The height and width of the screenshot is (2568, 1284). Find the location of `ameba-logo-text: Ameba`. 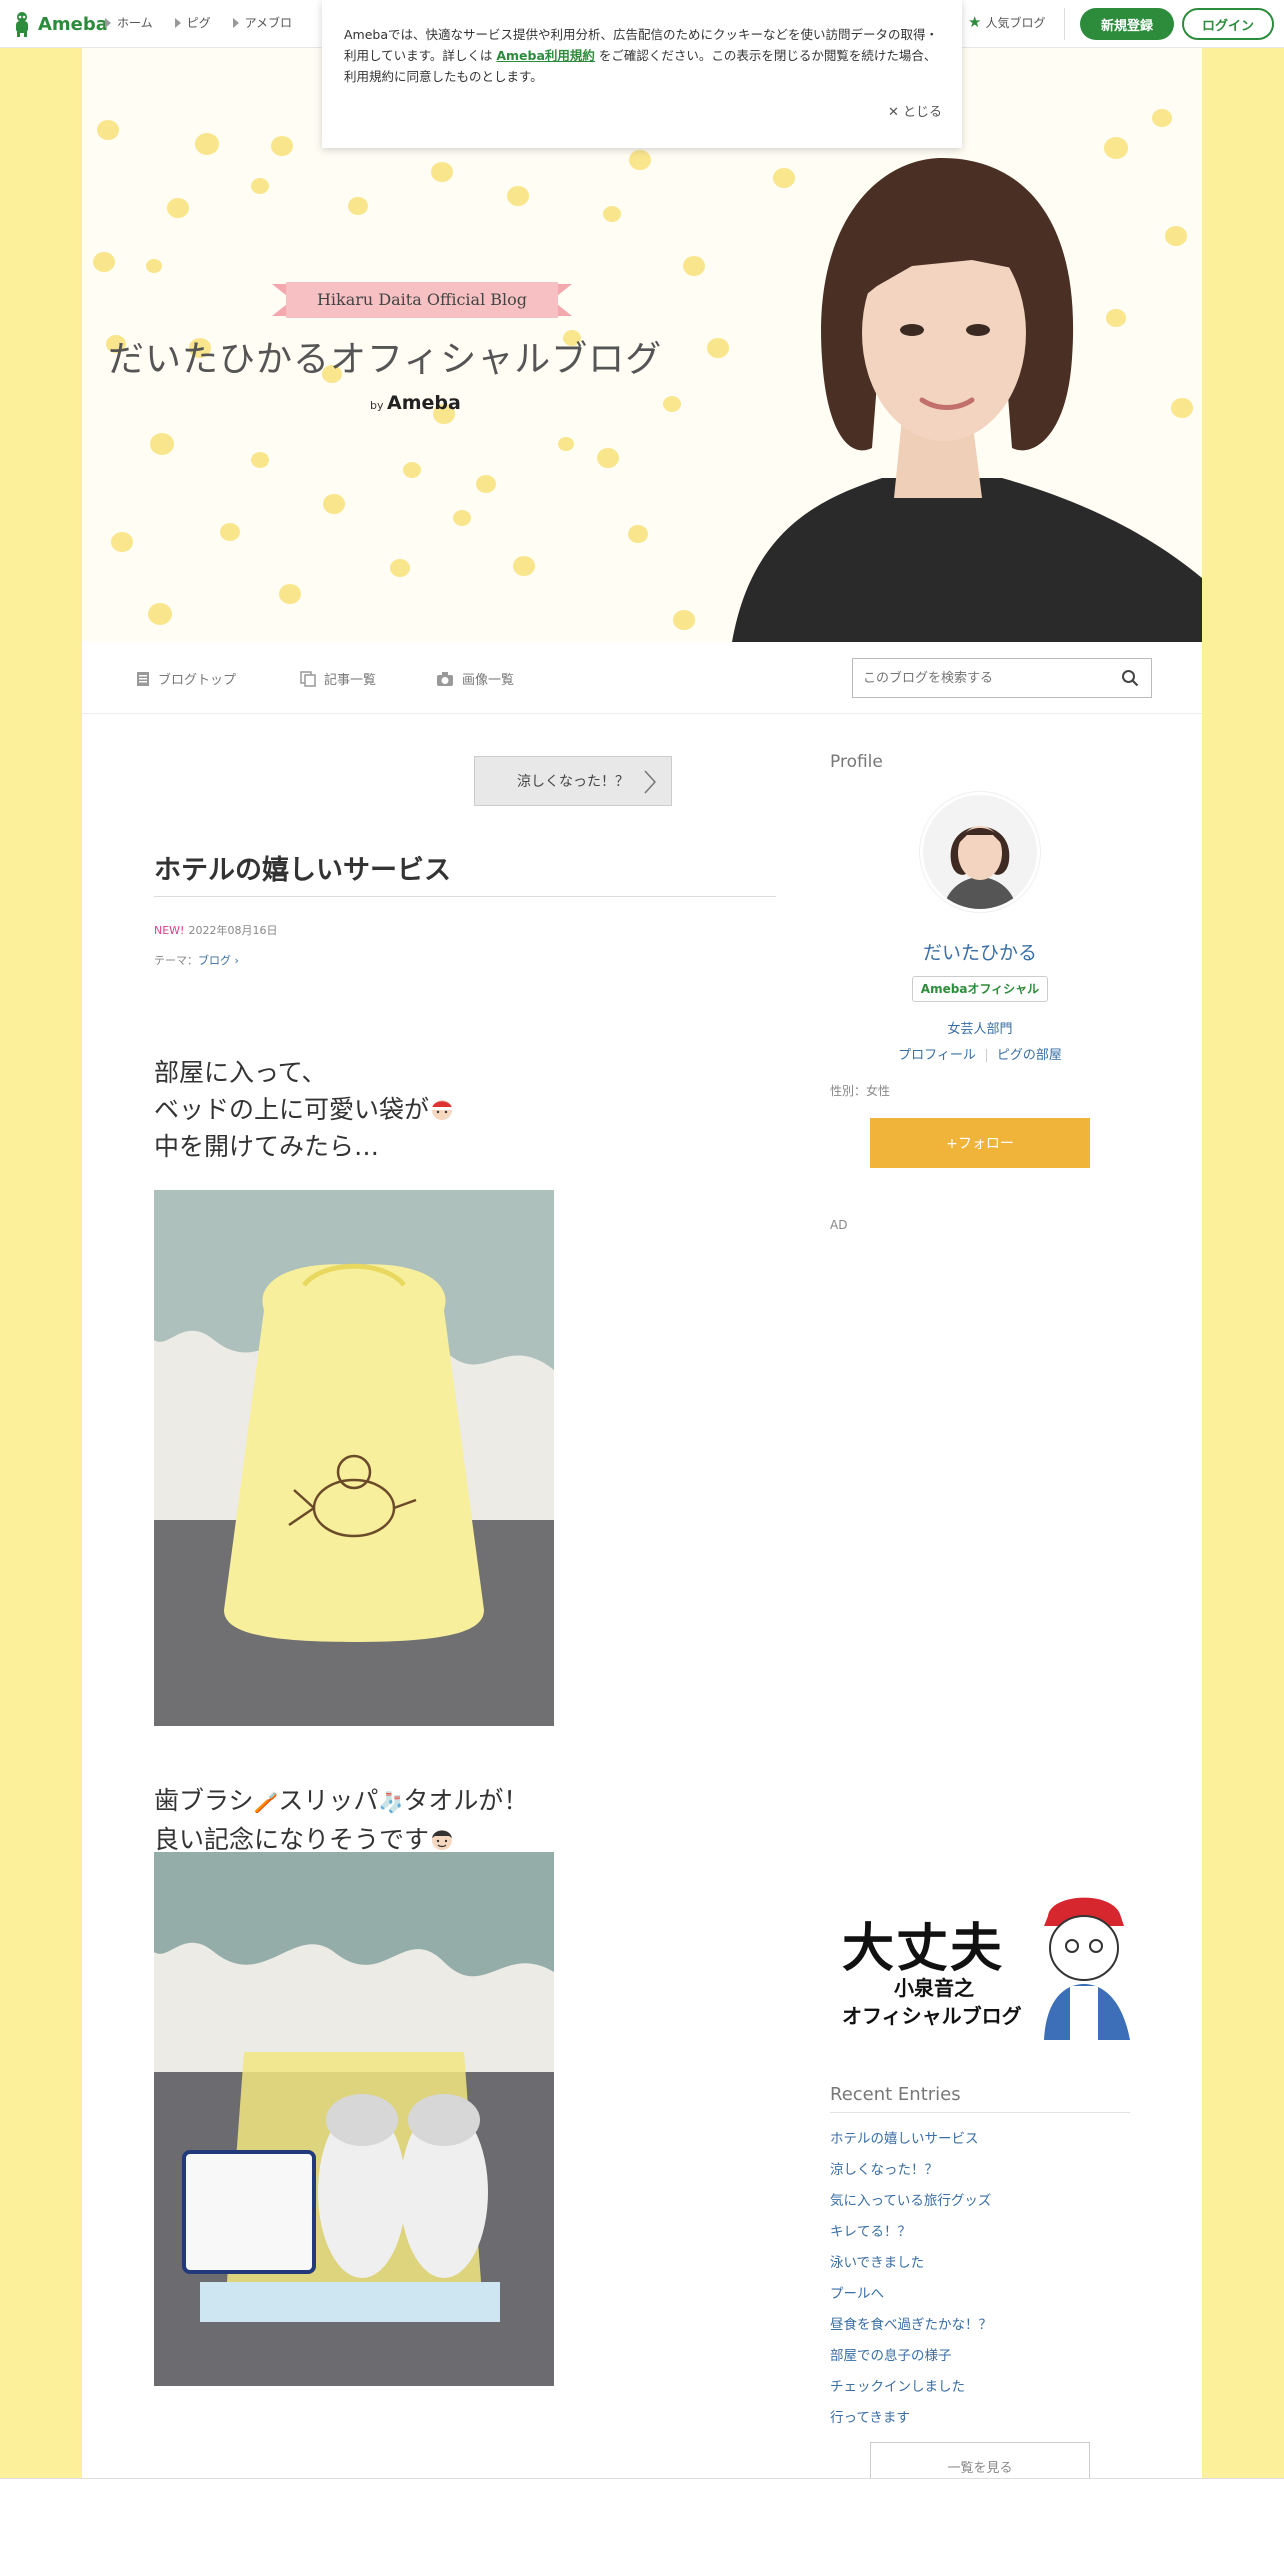

ameba-logo-text: Ameba is located at coordinates (73, 24).